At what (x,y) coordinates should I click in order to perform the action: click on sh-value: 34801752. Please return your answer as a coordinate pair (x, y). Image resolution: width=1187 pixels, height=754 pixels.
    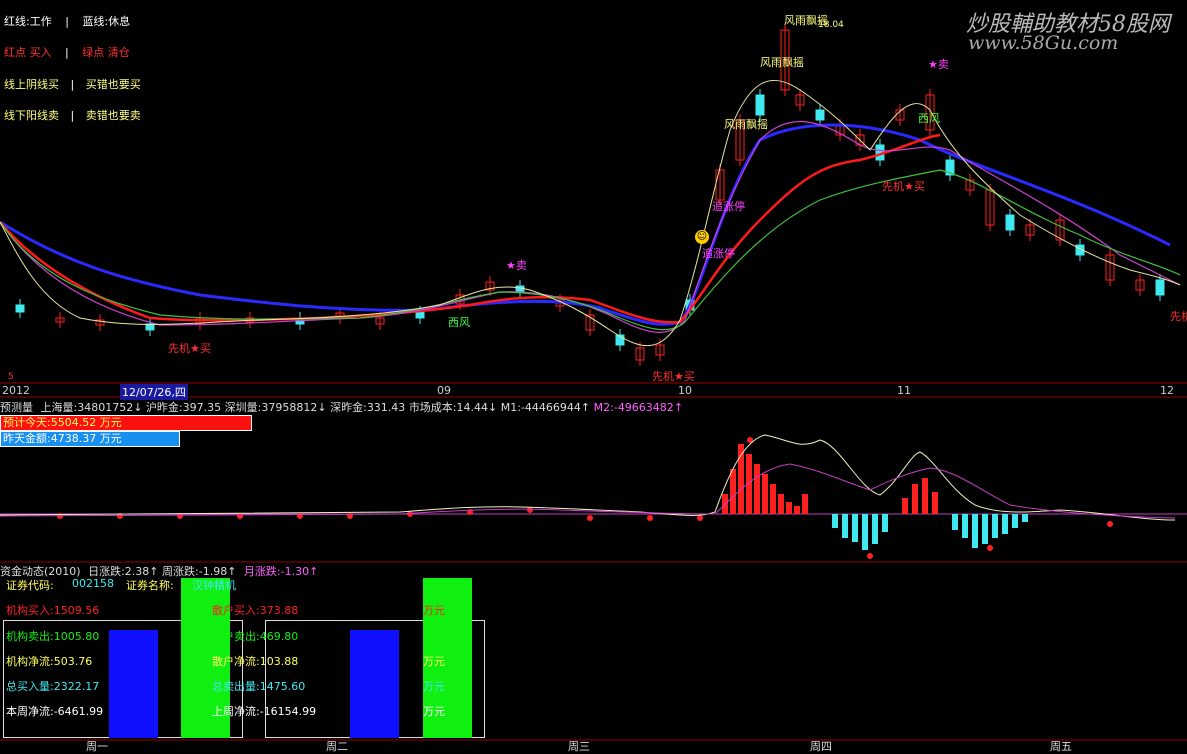
    Looking at the image, I should click on (105, 407).